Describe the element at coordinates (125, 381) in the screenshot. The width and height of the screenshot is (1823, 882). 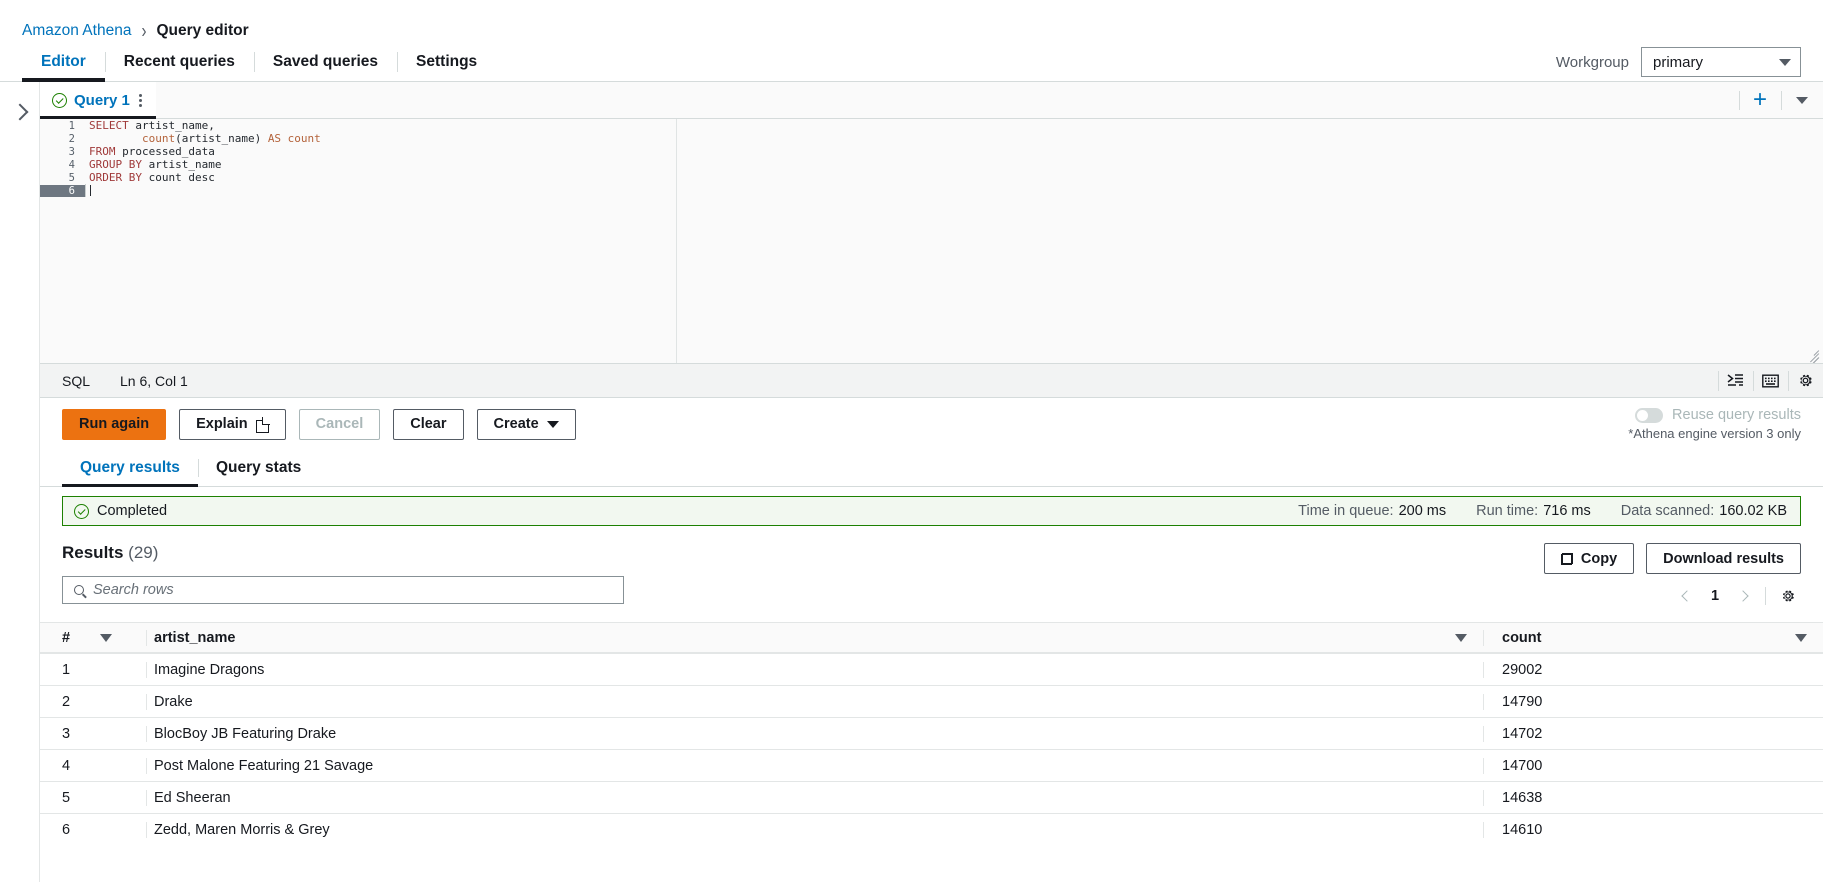
I see `editor-status-left: SQL Ln 6, Col 1` at that location.